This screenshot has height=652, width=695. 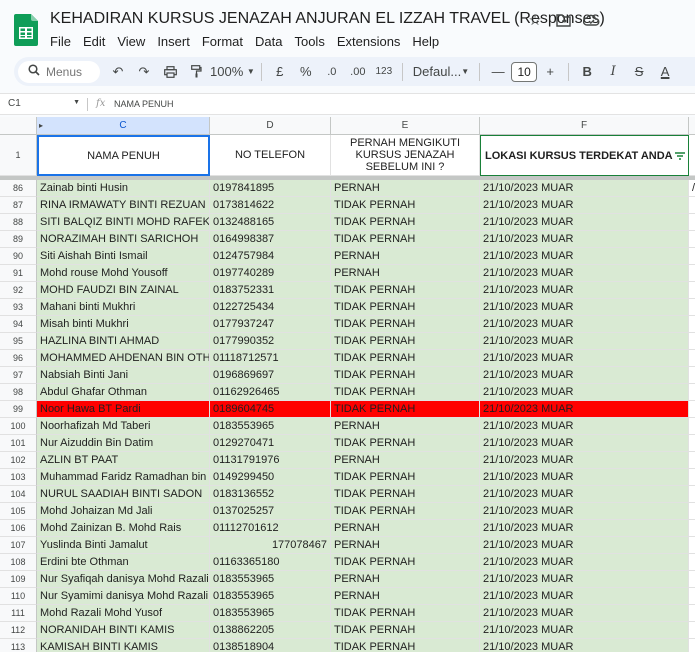 What do you see at coordinates (123, 511) in the screenshot?
I see `name-cell: Mohd Johaizan Md Jali` at bounding box center [123, 511].